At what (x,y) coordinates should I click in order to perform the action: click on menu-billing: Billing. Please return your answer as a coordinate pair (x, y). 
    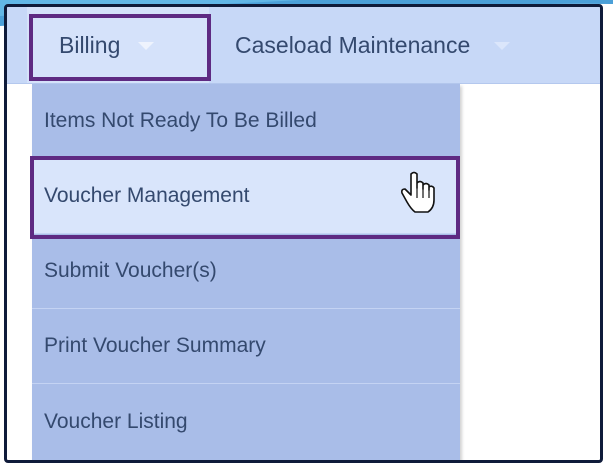
    Looking at the image, I should click on (118, 45).